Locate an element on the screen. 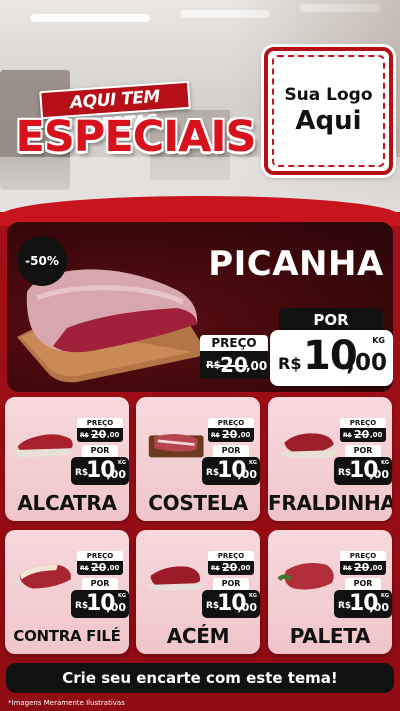 The width and height of the screenshot is (400, 711). title-main: ESPECIAIS is located at coordinates (135, 137).